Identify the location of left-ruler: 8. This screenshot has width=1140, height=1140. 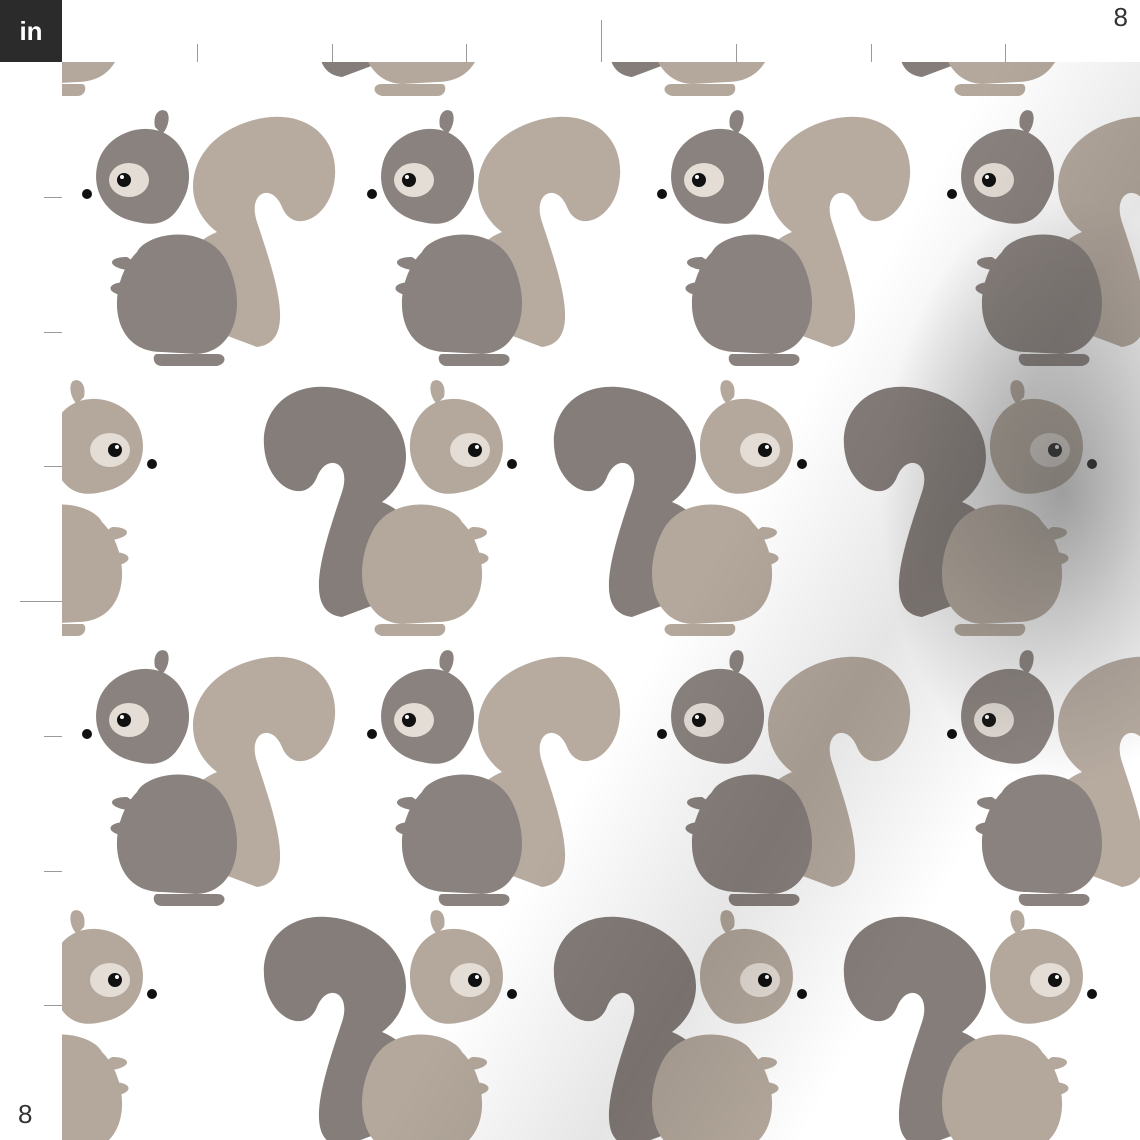
(31, 601).